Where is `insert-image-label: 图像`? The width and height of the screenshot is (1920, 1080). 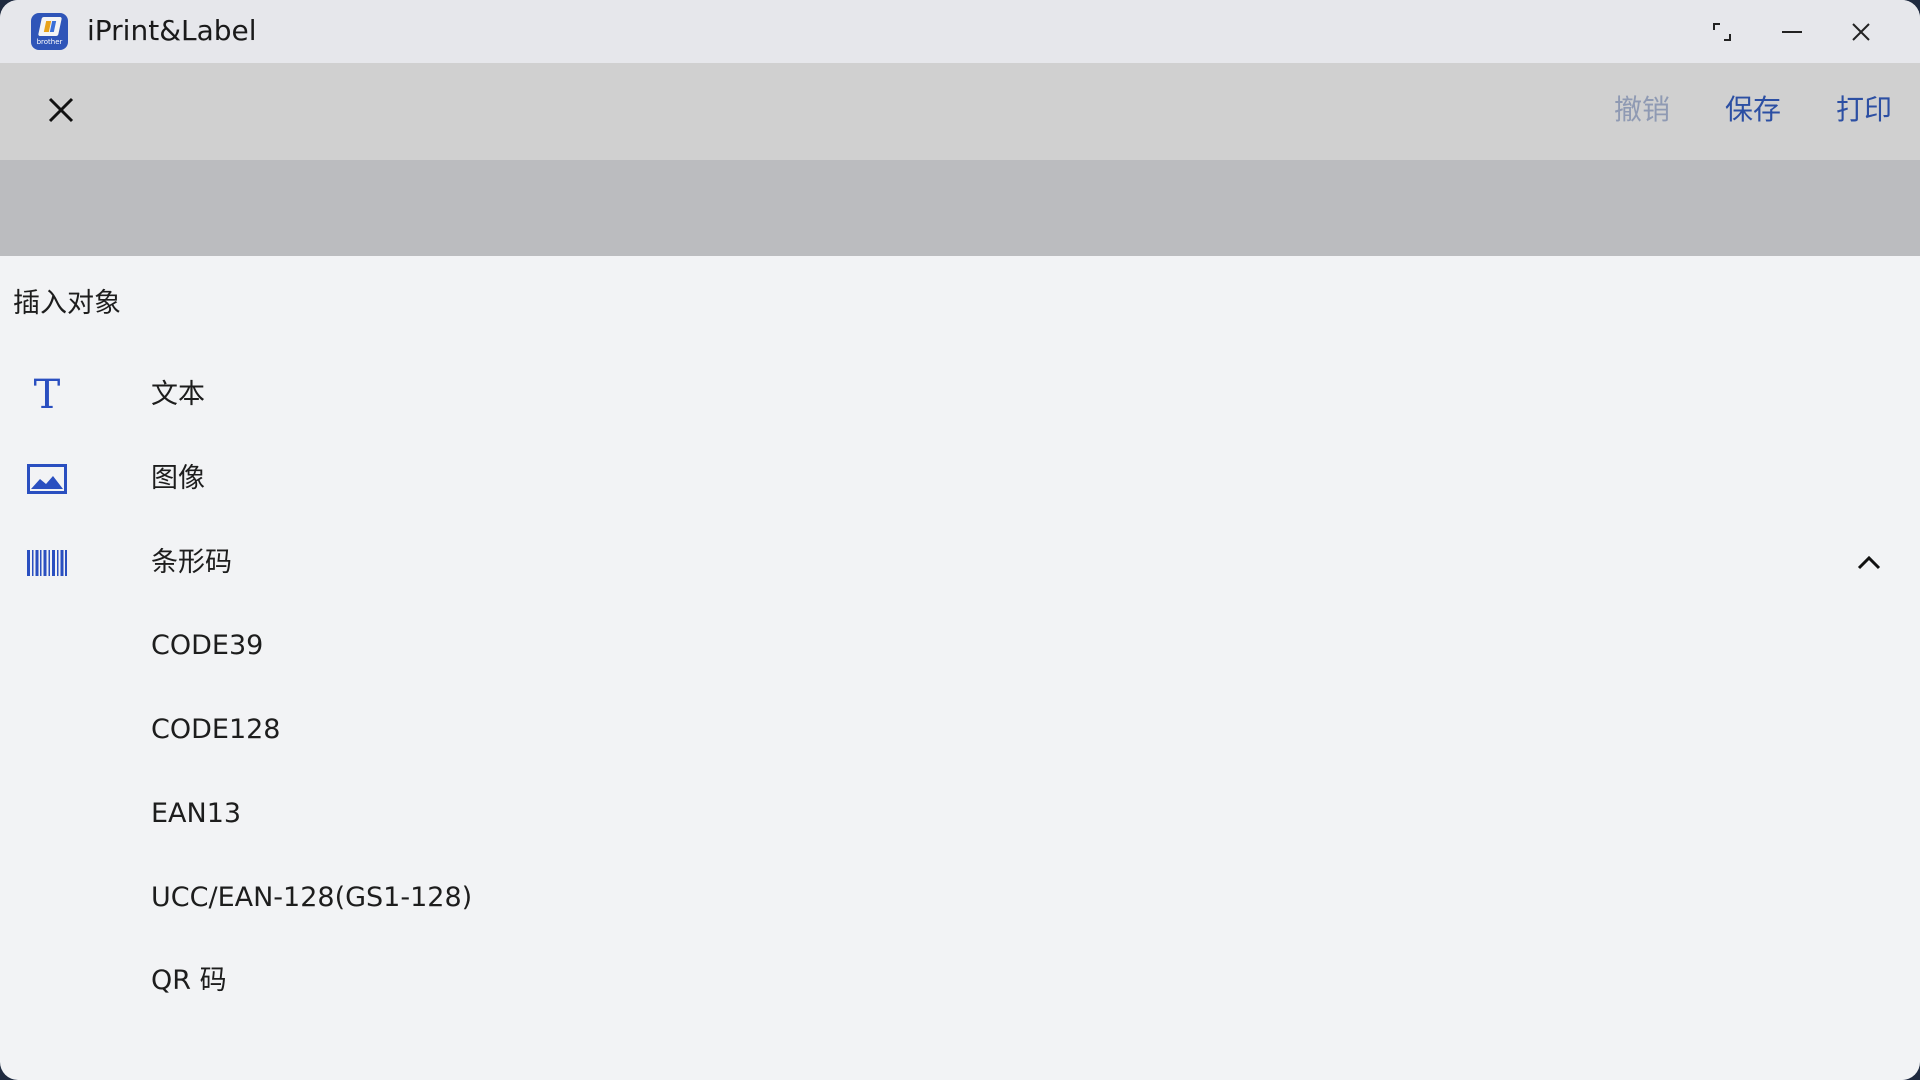 insert-image-label: 图像 is located at coordinates (178, 478).